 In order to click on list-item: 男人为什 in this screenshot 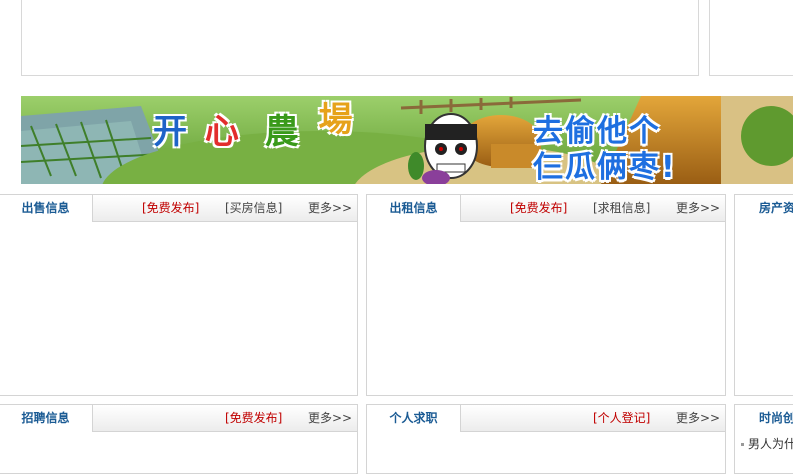, I will do `click(767, 443)`.